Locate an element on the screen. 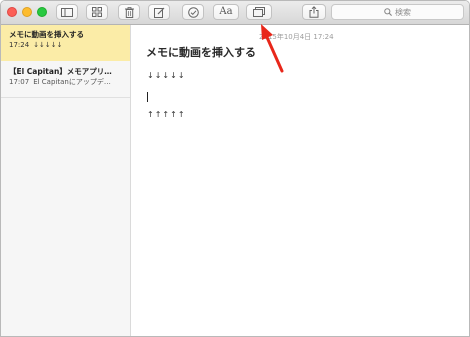  delete-button is located at coordinates (129, 12).